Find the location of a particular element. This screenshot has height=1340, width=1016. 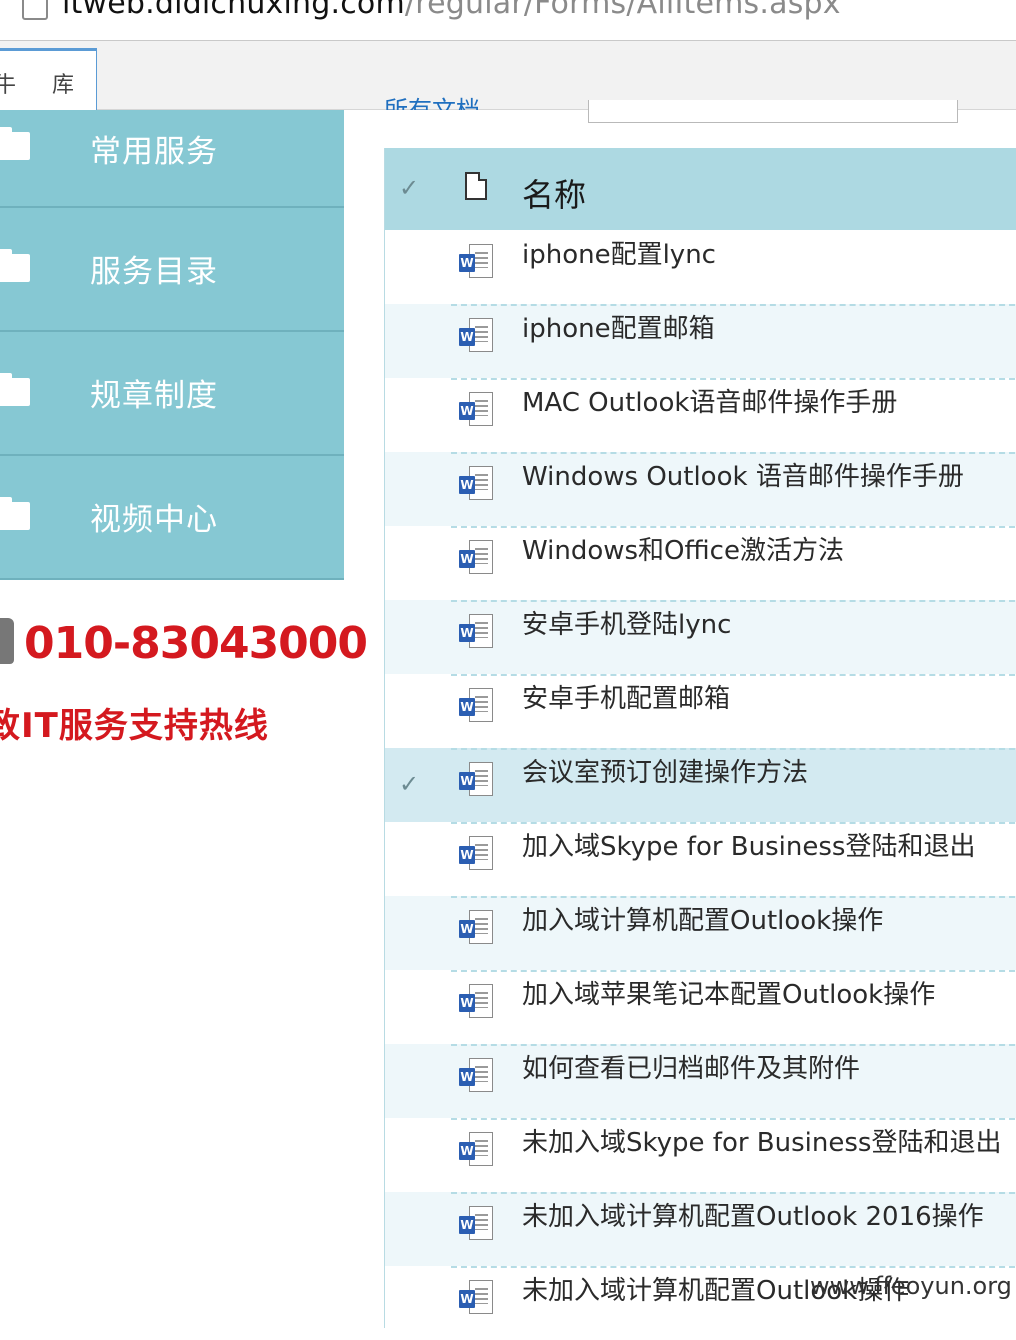

document-title-link: 加入域Skype for Business登陆和退出 is located at coordinates (748, 844).